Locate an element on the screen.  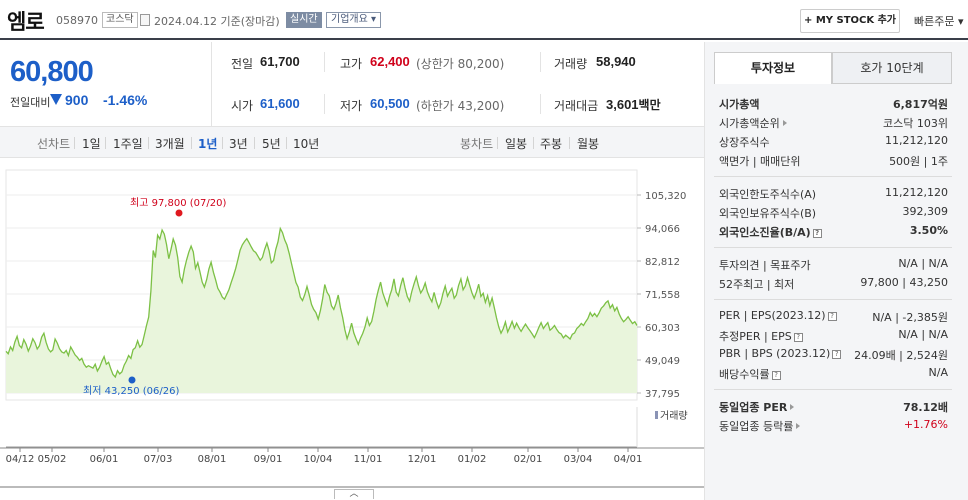
period-1d: 1일 is located at coordinates (91, 143).